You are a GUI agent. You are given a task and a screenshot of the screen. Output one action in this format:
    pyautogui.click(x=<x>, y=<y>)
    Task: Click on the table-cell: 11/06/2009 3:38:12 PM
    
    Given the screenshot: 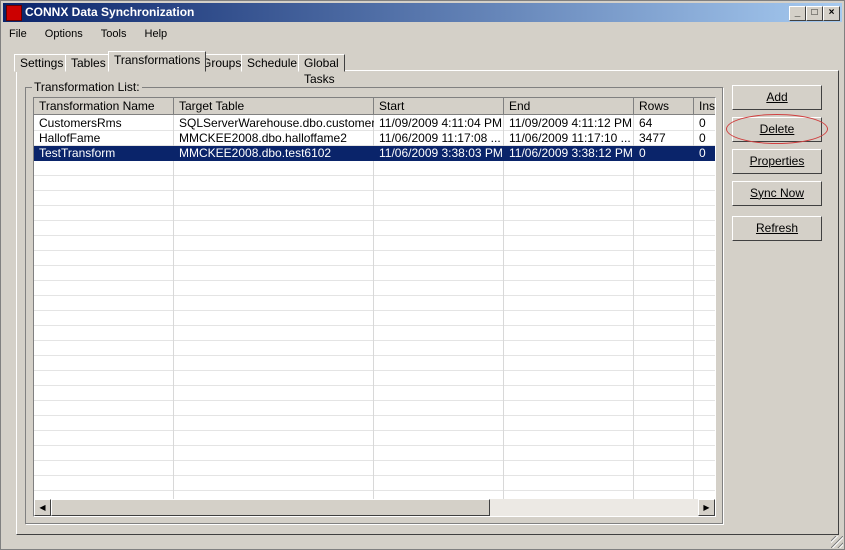 What is the action you would take?
    pyautogui.click(x=571, y=153)
    